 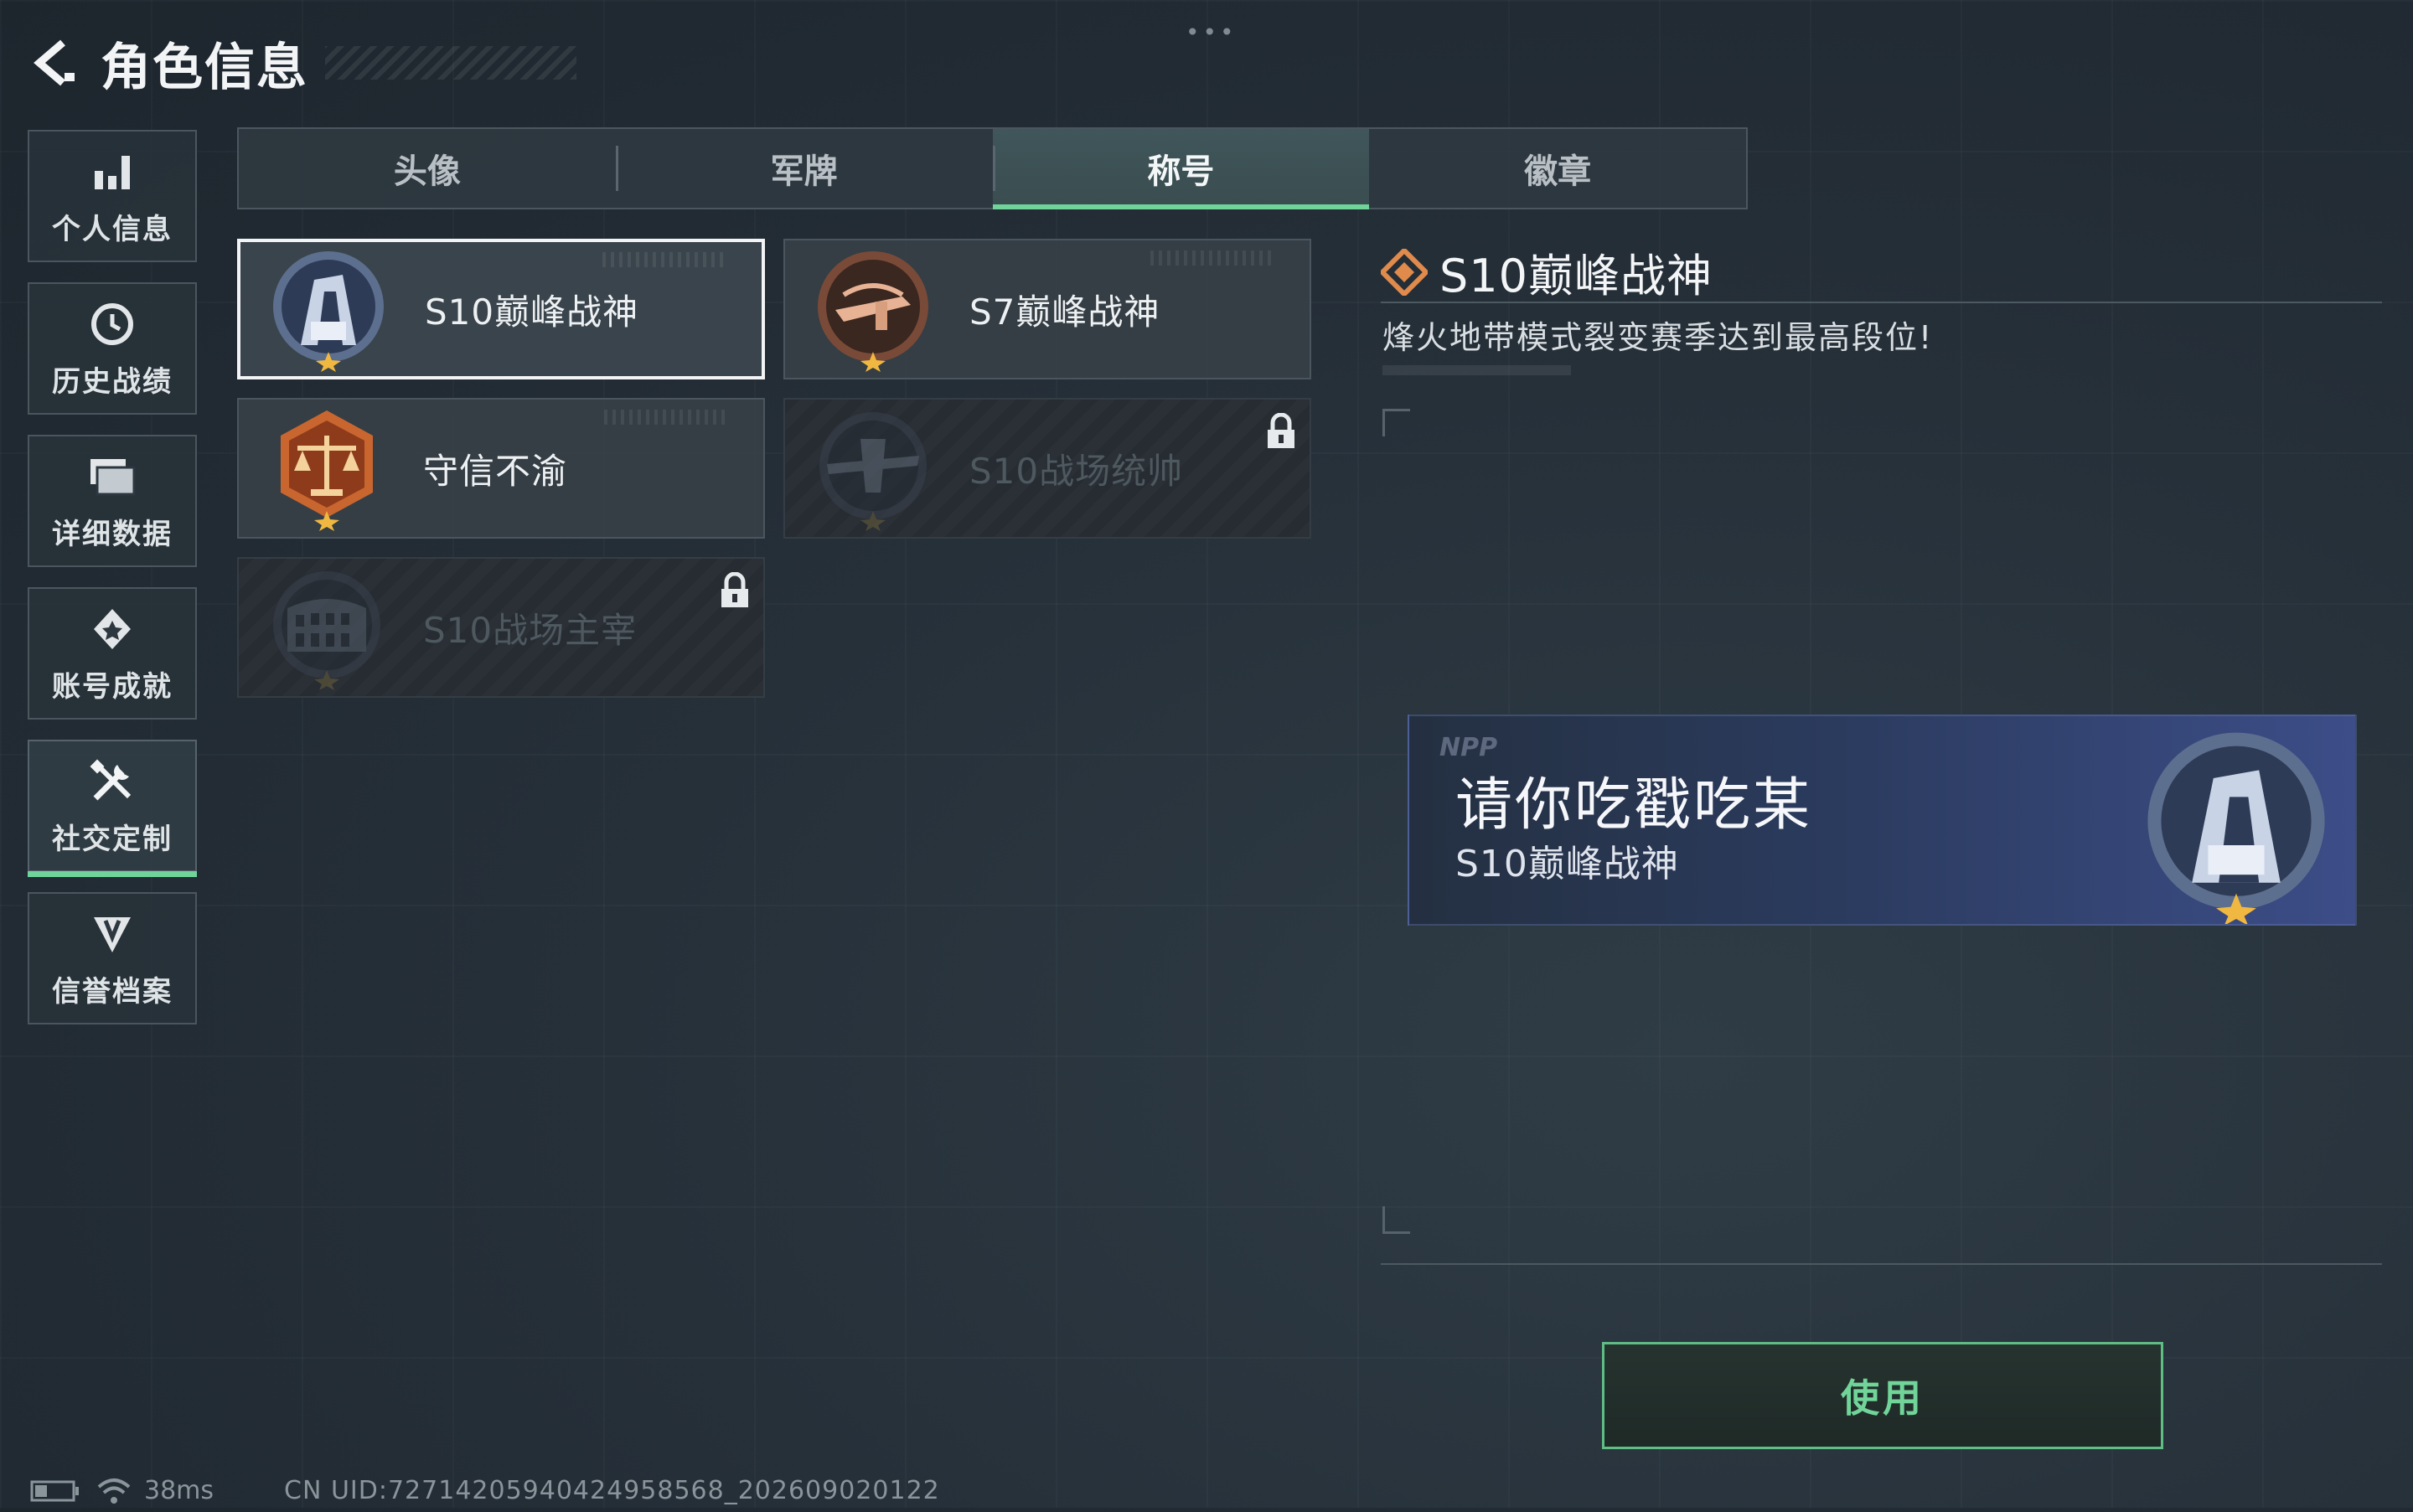 What do you see at coordinates (55, 1491) in the screenshot?
I see `battery-icon` at bounding box center [55, 1491].